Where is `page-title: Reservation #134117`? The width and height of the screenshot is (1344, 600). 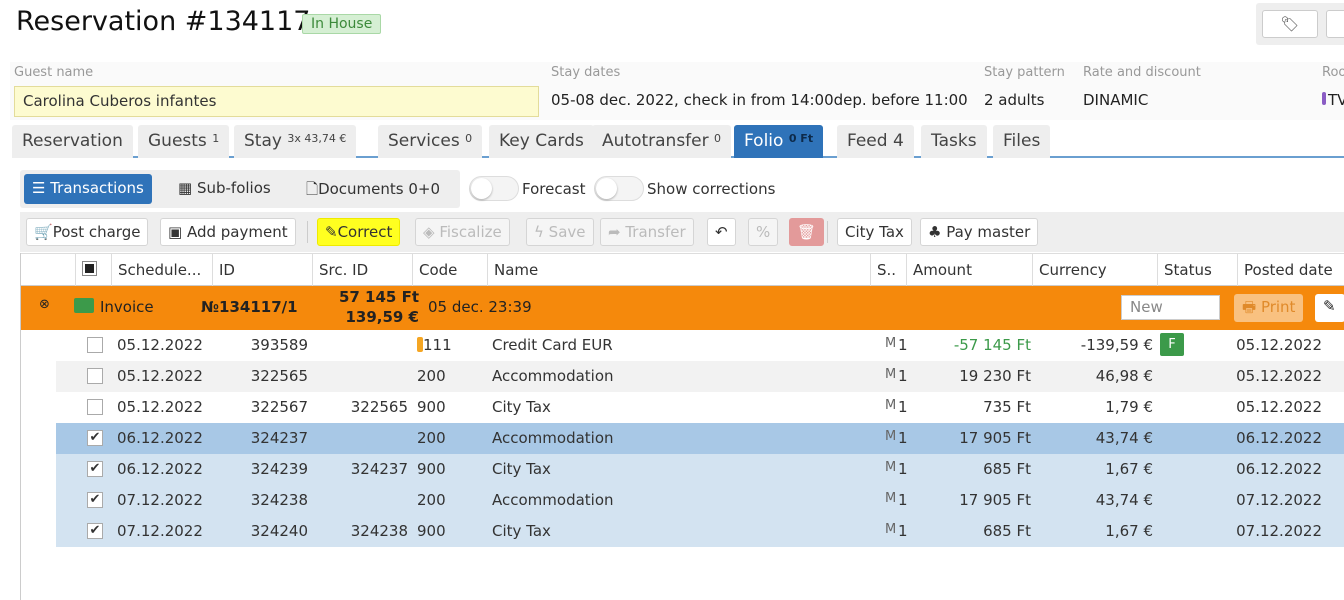 page-title: Reservation #134117 is located at coordinates (163, 21).